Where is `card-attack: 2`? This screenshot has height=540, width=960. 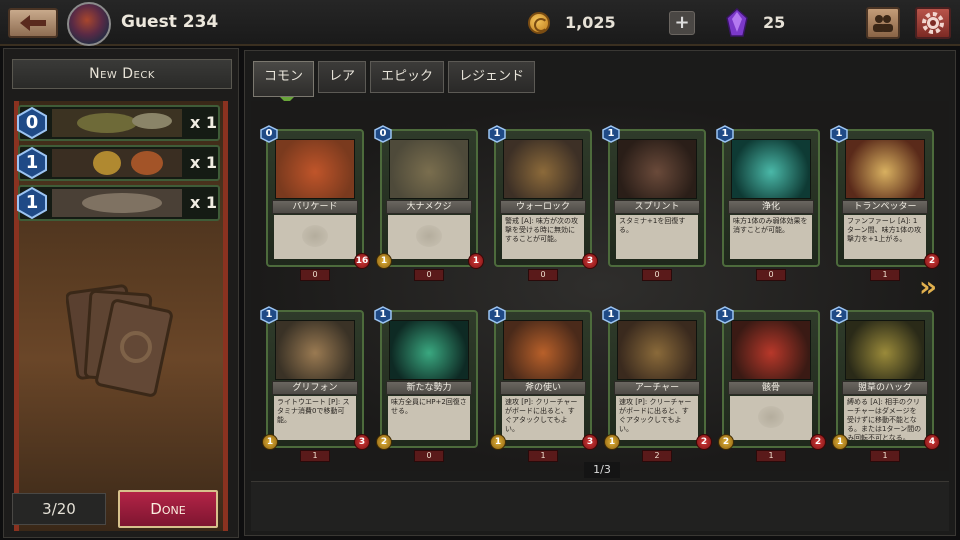 card-attack: 2 is located at coordinates (726, 442).